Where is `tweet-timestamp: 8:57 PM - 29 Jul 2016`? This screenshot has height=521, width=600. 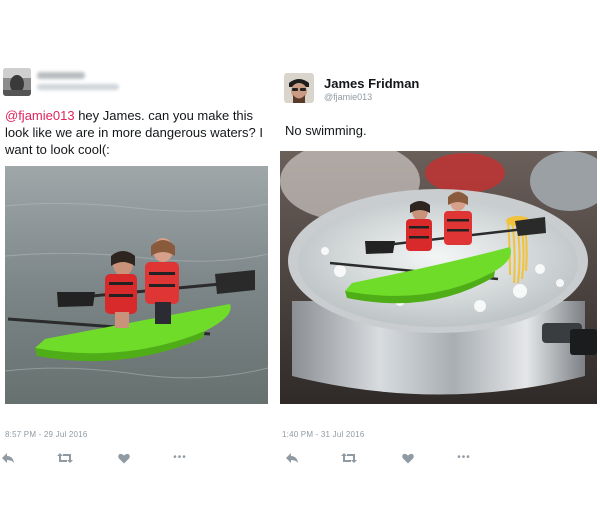 tweet-timestamp: 8:57 PM - 29 Jul 2016 is located at coordinates (46, 434).